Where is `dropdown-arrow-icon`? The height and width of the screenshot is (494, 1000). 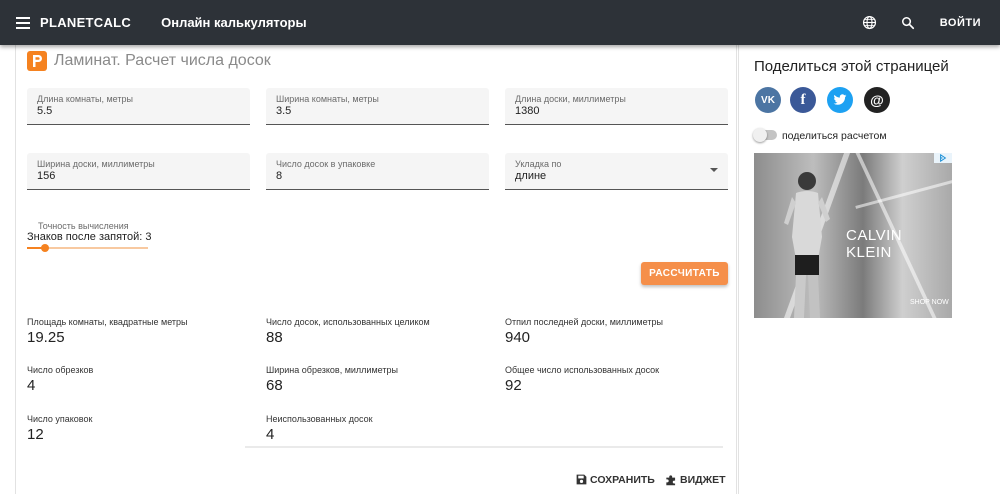
dropdown-arrow-icon is located at coordinates (714, 170).